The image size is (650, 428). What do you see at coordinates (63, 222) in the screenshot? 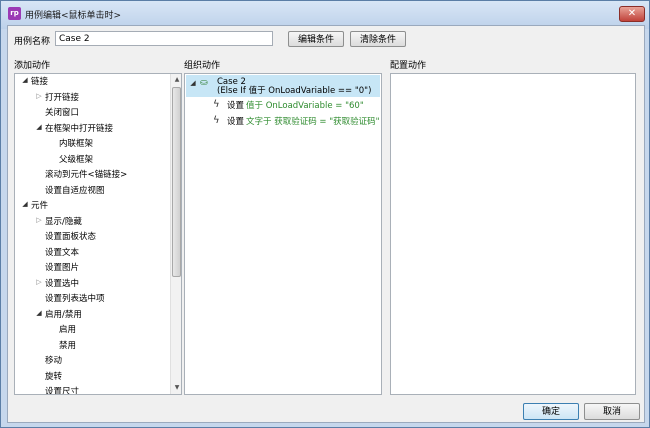
I see `tree-item: 显示/隐藏` at bounding box center [63, 222].